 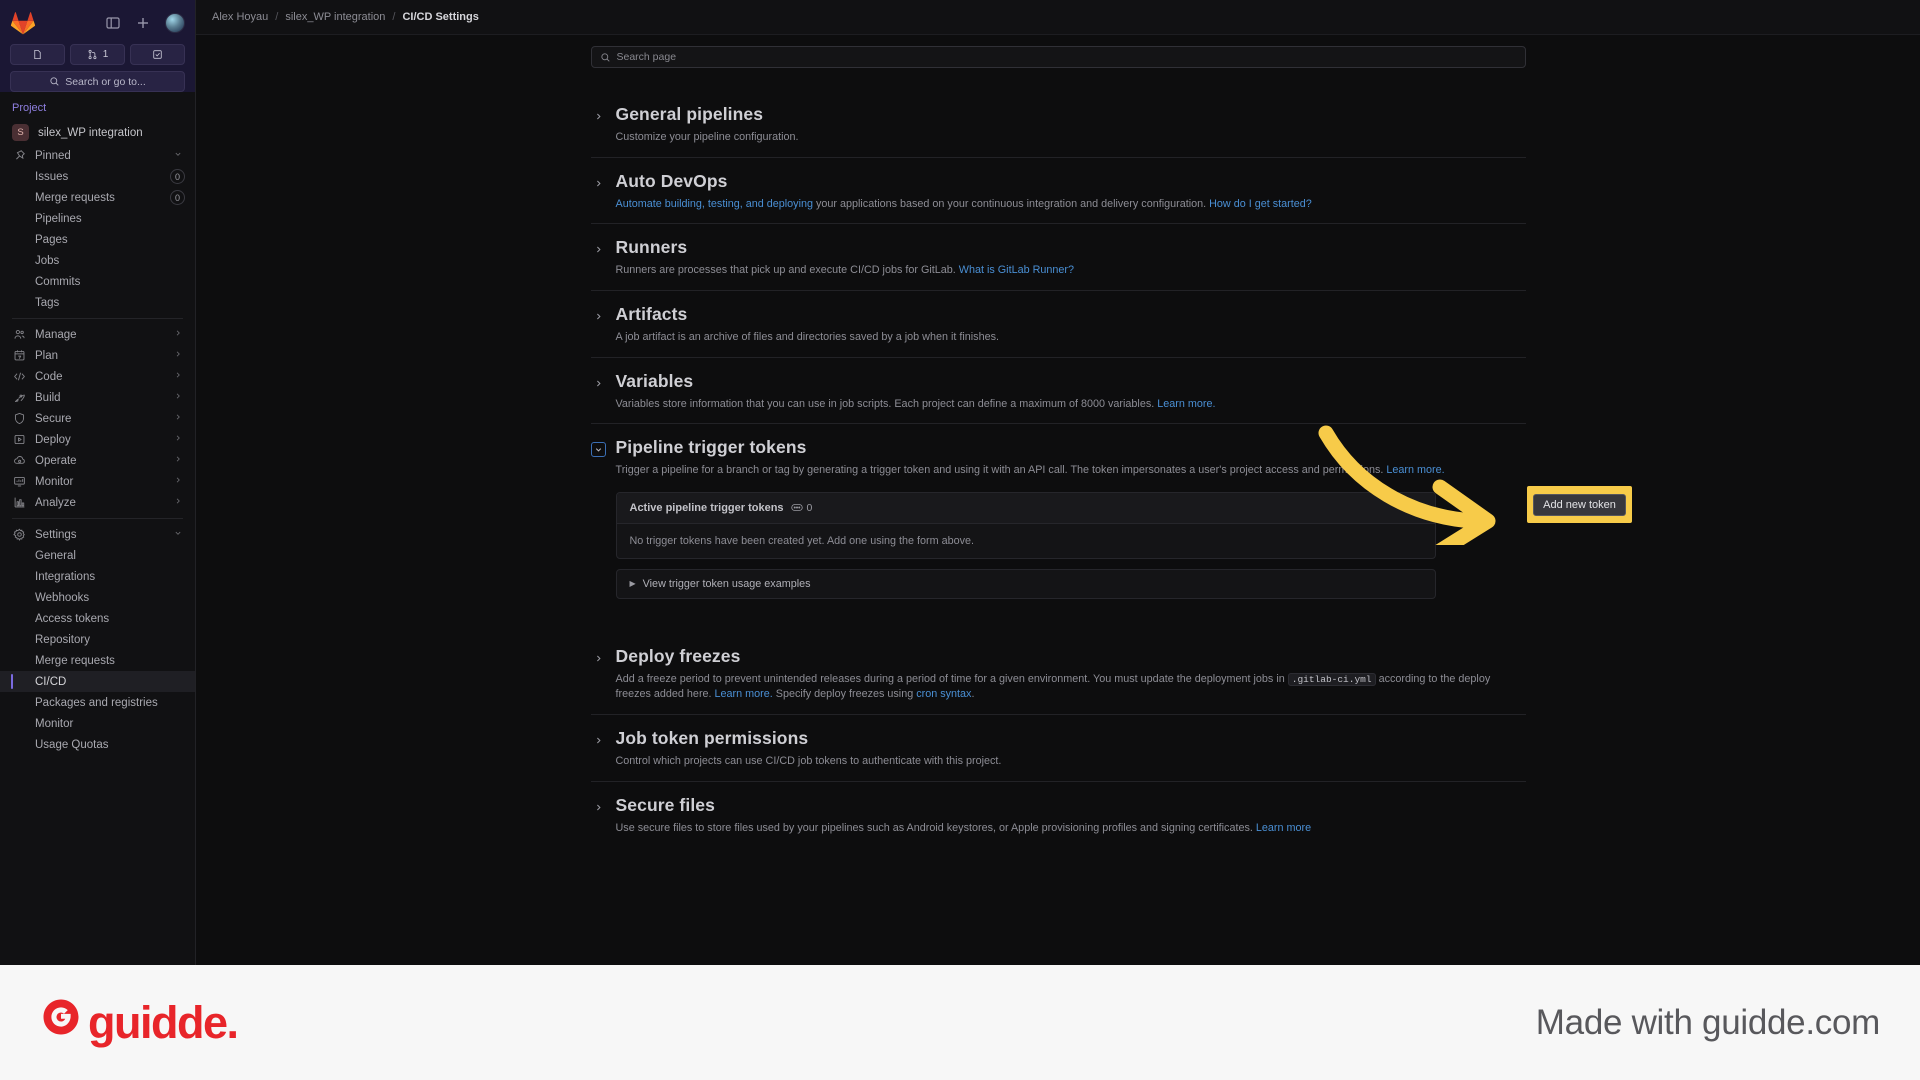 What do you see at coordinates (97, 460) in the screenshot?
I see `sidebar-item-operate: Operate` at bounding box center [97, 460].